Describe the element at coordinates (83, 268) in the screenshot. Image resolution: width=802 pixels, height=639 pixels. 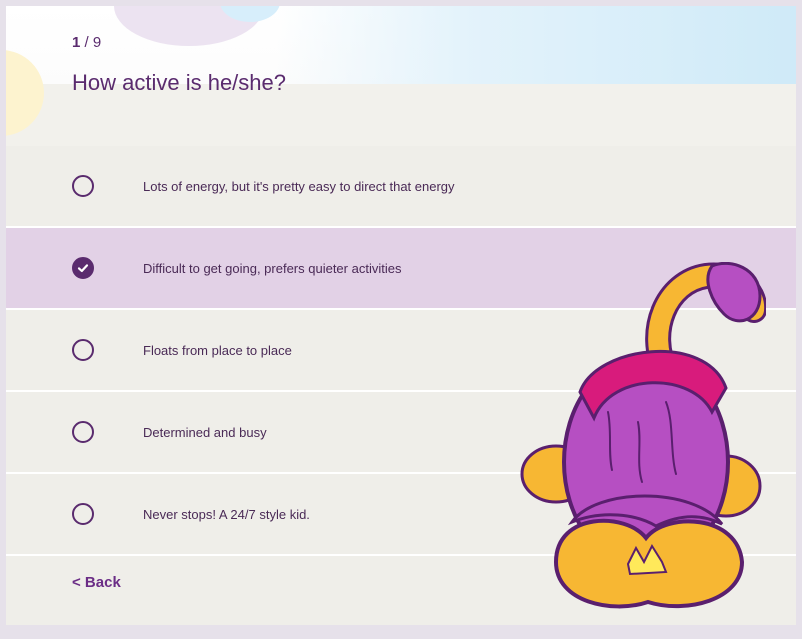
I see `check-circle-icon` at that location.